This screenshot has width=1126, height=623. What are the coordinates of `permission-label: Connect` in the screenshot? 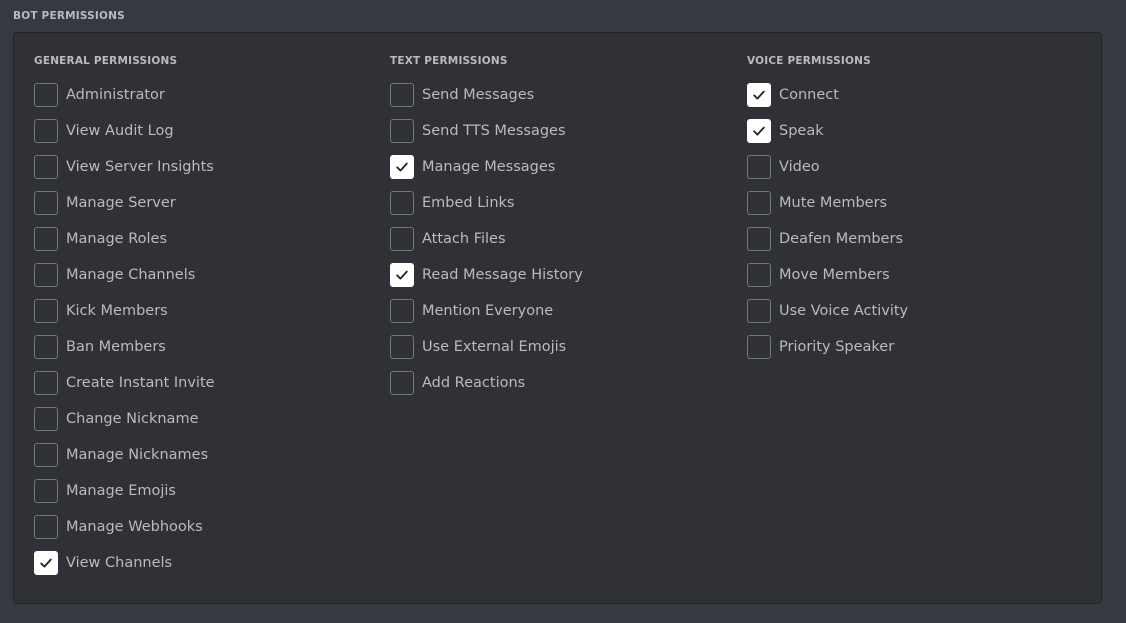 It's located at (809, 95).